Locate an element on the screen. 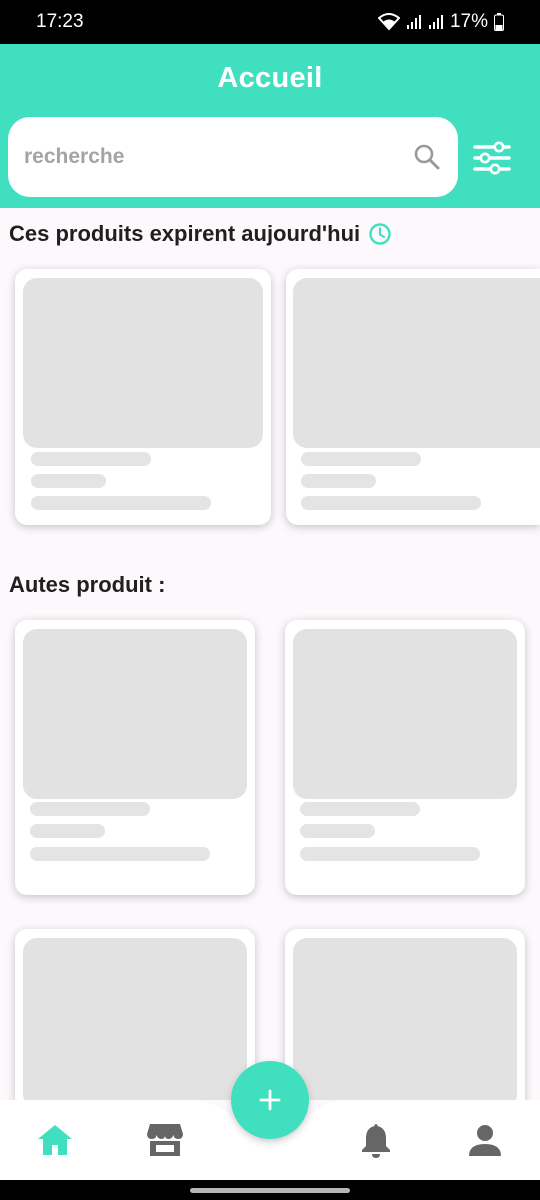 This screenshot has width=540, height=1200. status-bar: 17:23 17% is located at coordinates (270, 22).